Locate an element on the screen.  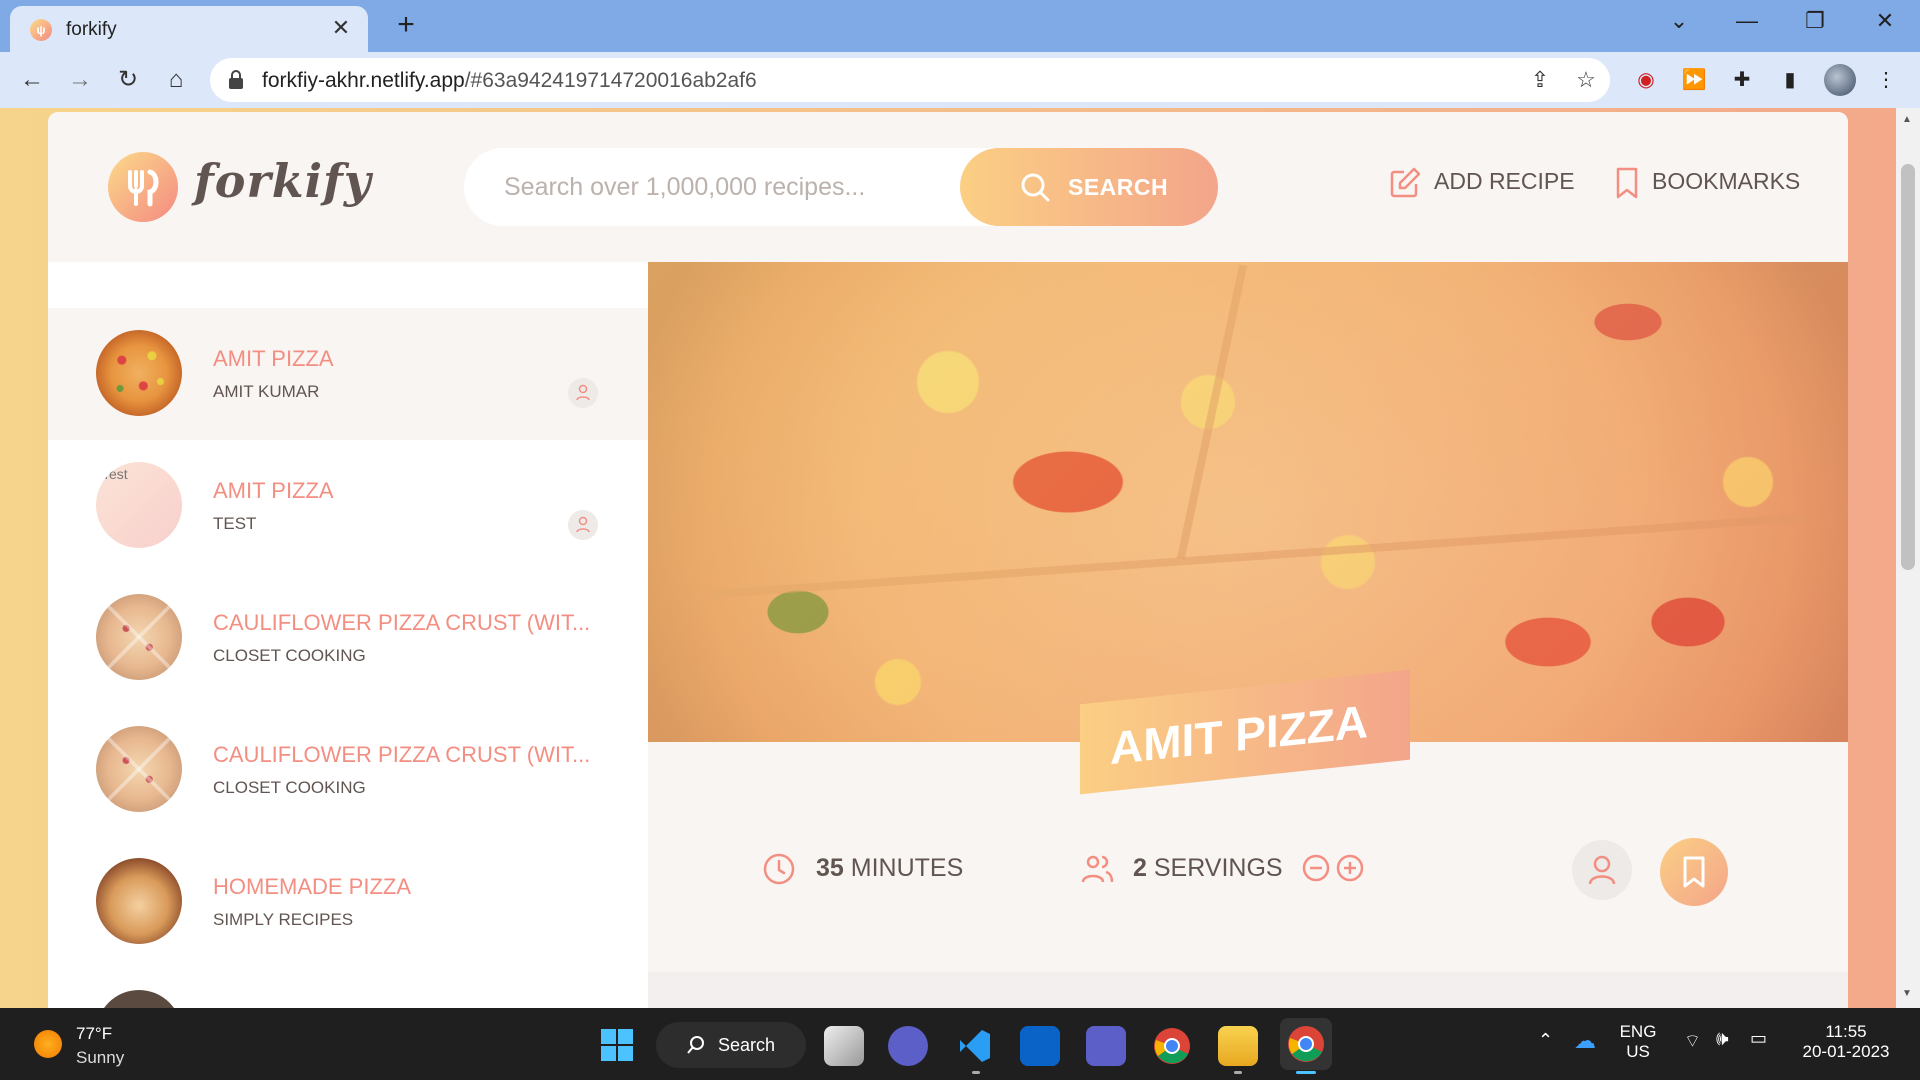
side-panel-icon: ▮ is located at coordinates (1790, 80).